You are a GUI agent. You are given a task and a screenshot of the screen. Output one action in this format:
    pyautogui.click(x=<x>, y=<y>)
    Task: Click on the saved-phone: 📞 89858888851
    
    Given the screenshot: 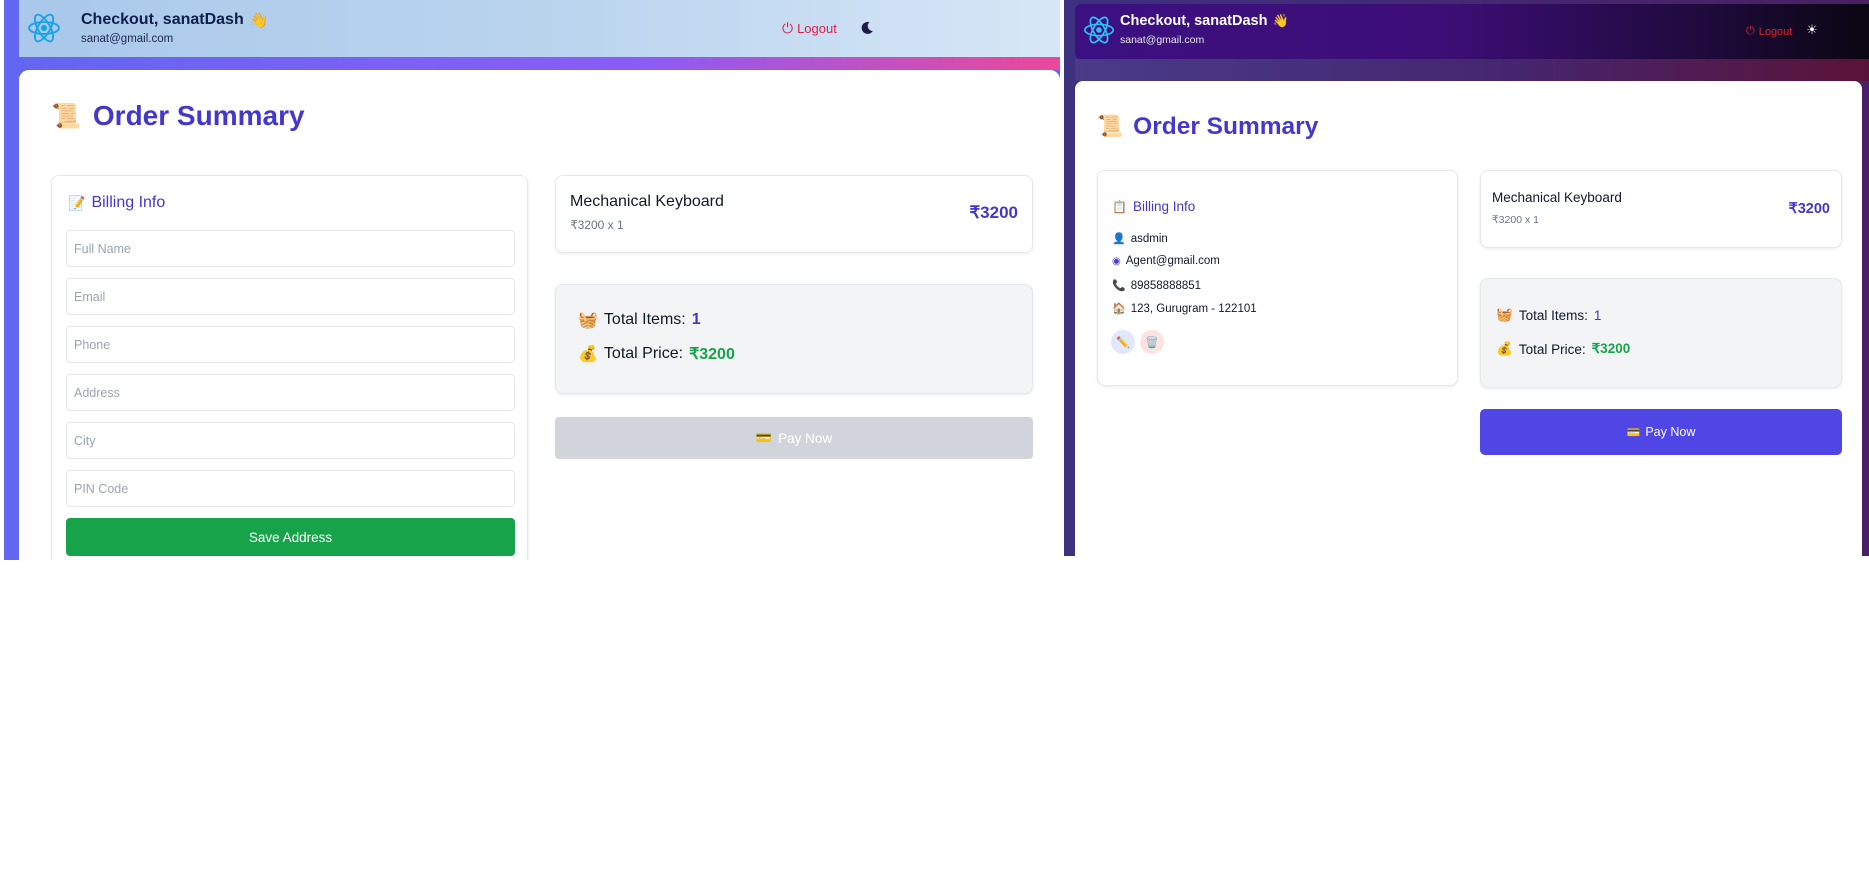 What is the action you would take?
    pyautogui.click(x=1157, y=286)
    